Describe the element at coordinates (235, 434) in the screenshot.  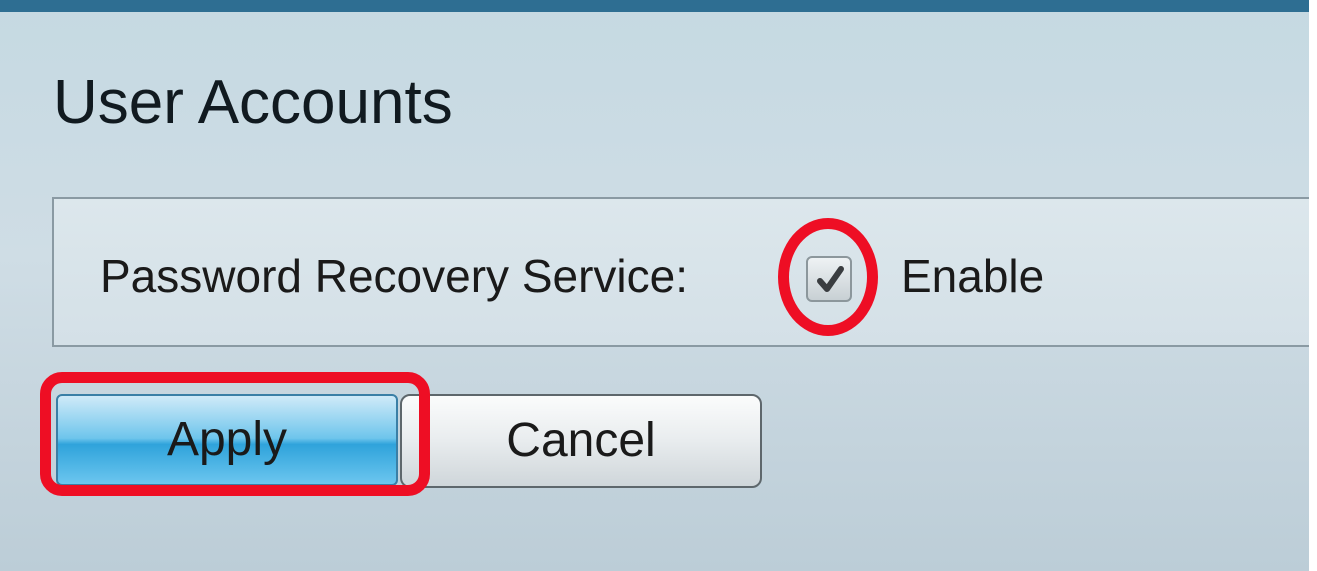
I see `apply-highlight-box` at that location.